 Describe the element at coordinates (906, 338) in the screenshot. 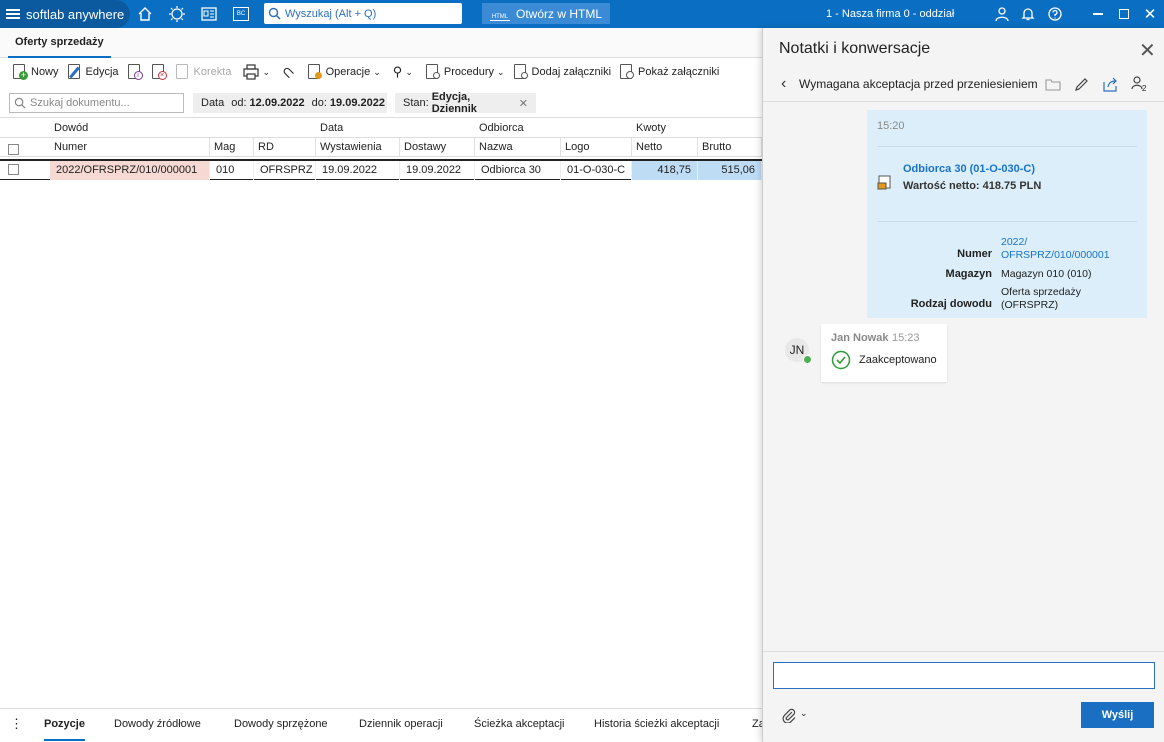

I see `reply-time: 15:23` at that location.